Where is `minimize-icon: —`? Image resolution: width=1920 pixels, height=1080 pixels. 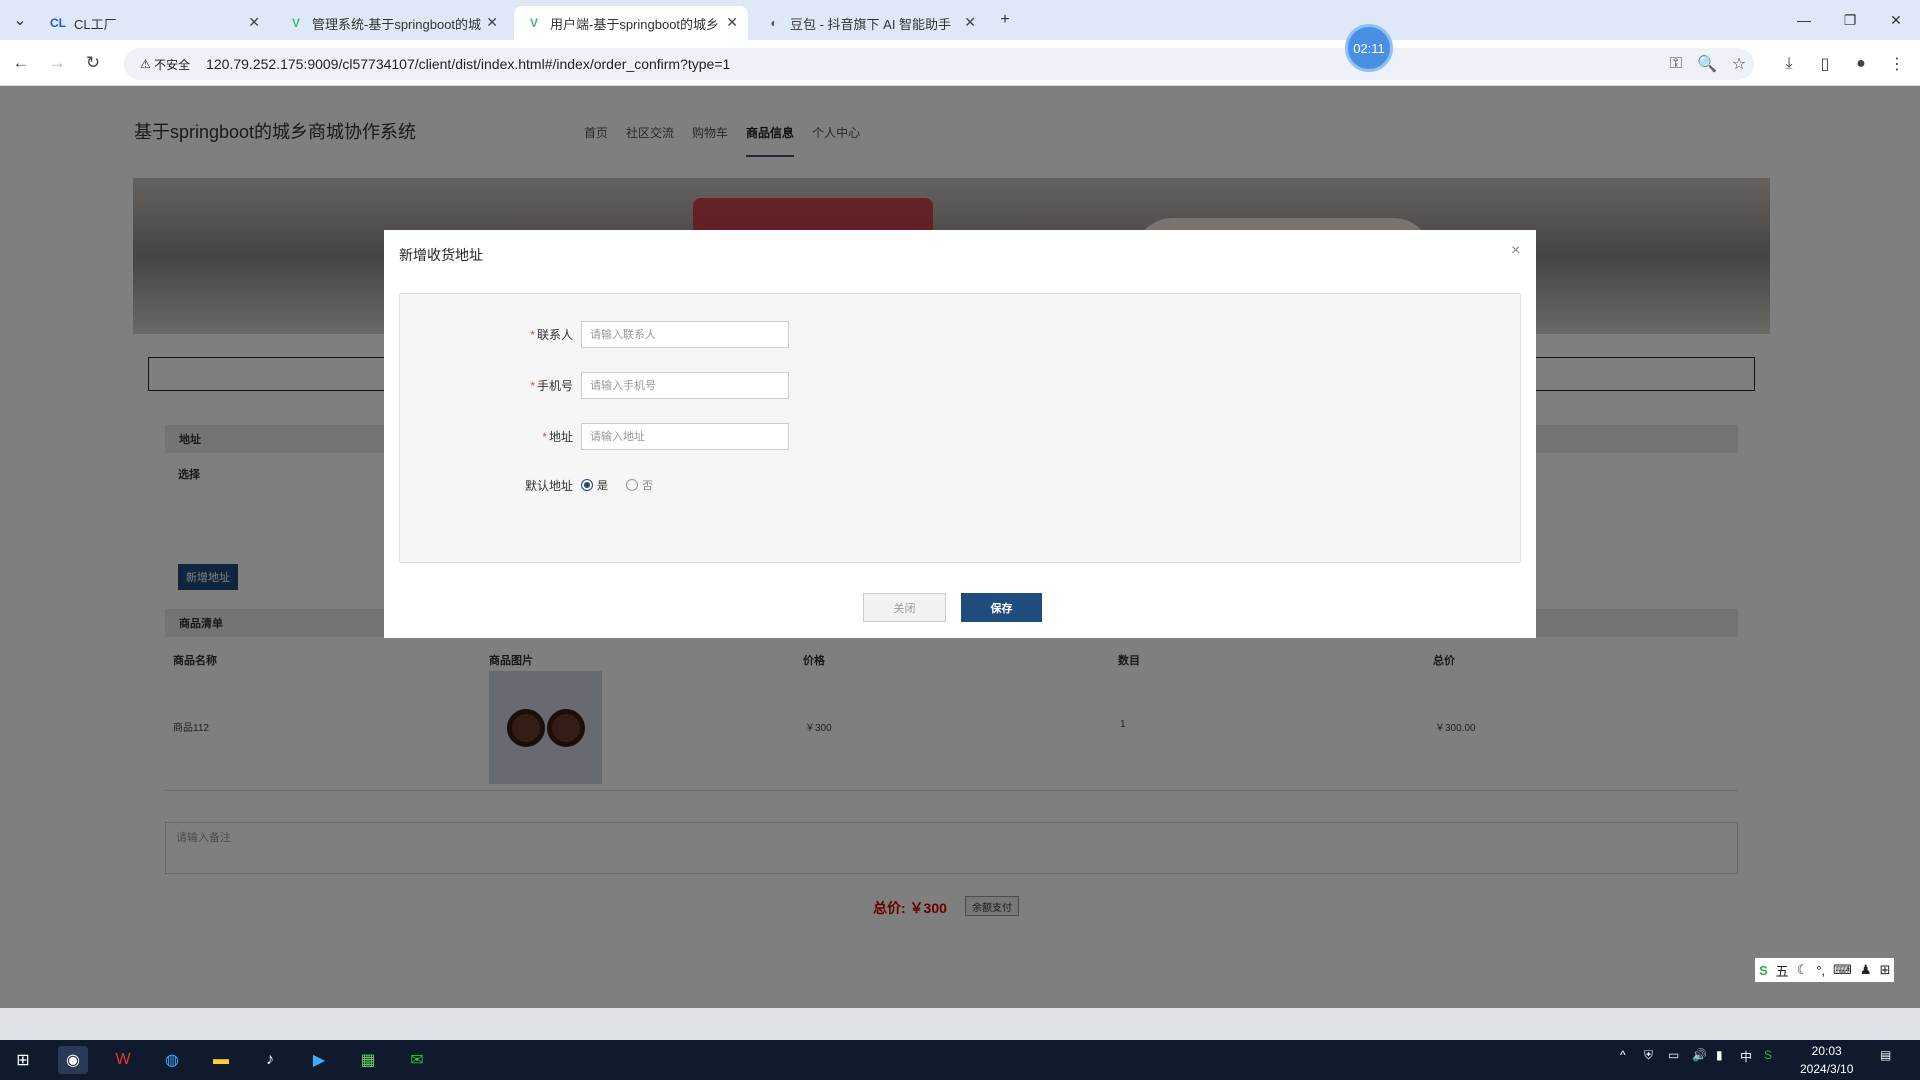
minimize-icon: — is located at coordinates (1804, 20).